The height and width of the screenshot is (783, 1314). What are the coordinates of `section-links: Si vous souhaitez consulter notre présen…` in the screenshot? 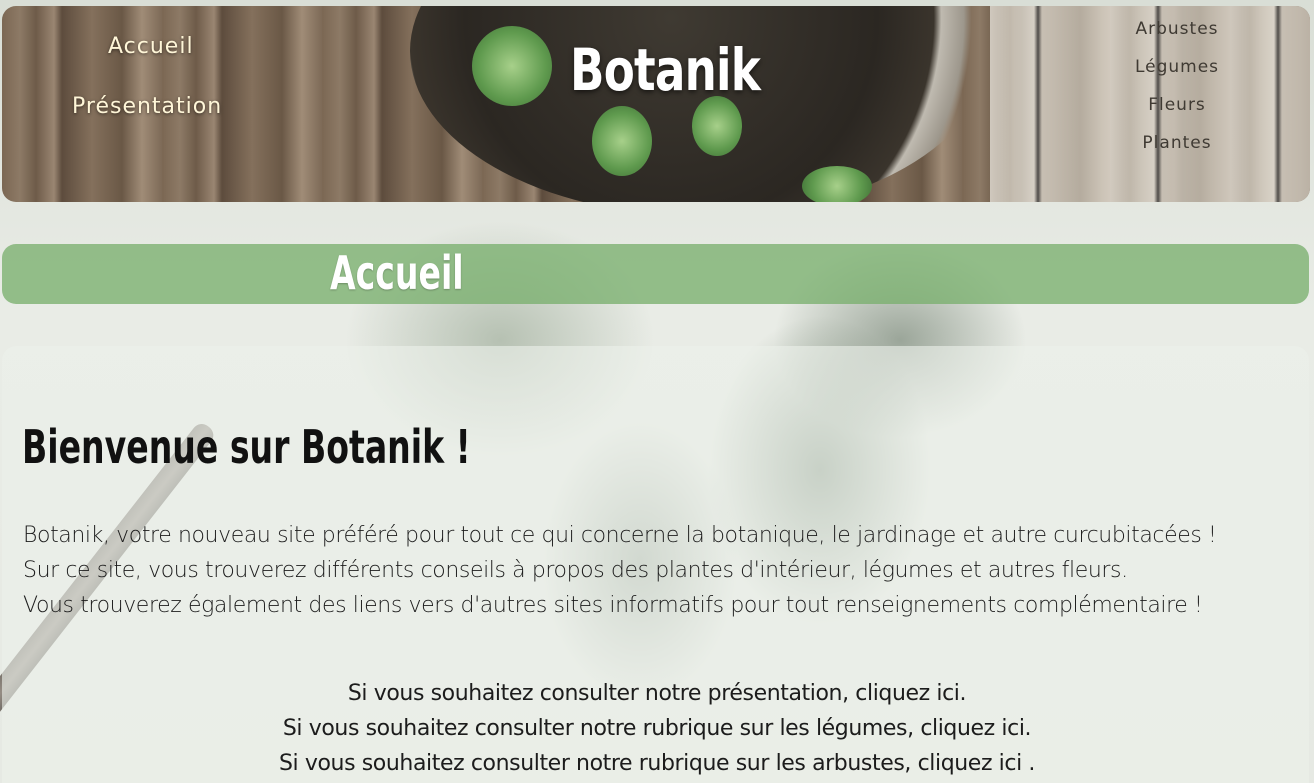 It's located at (657, 728).